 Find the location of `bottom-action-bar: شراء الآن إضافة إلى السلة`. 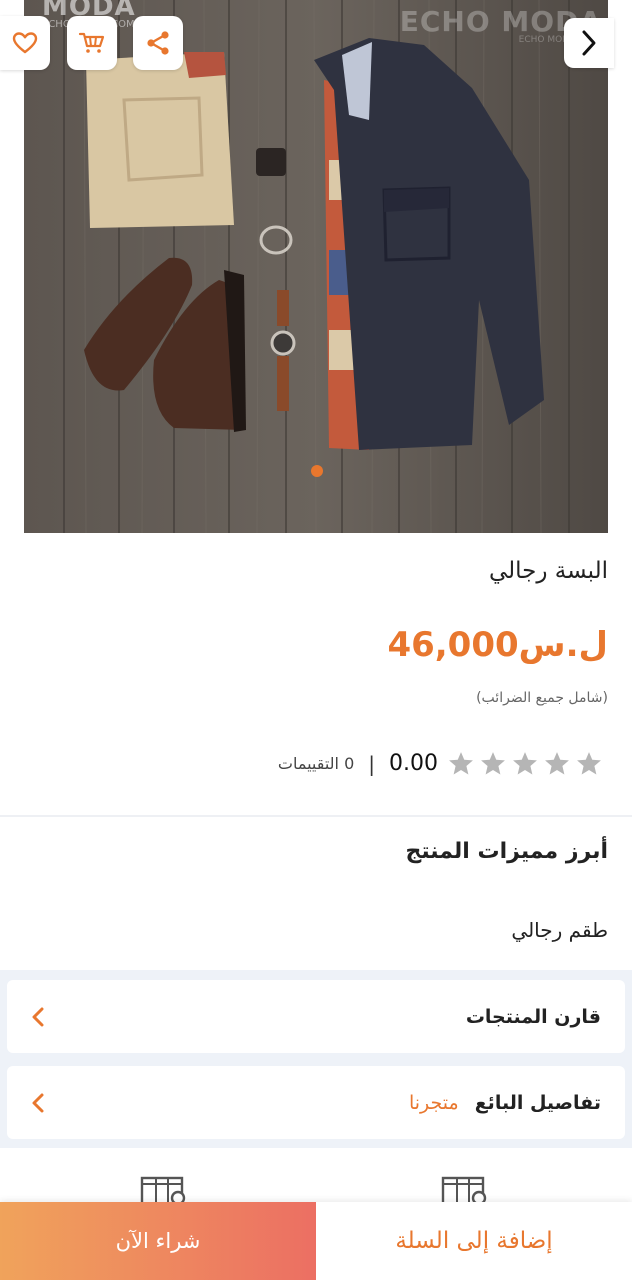

bottom-action-bar: شراء الآن إضافة إلى السلة is located at coordinates (316, 1241).